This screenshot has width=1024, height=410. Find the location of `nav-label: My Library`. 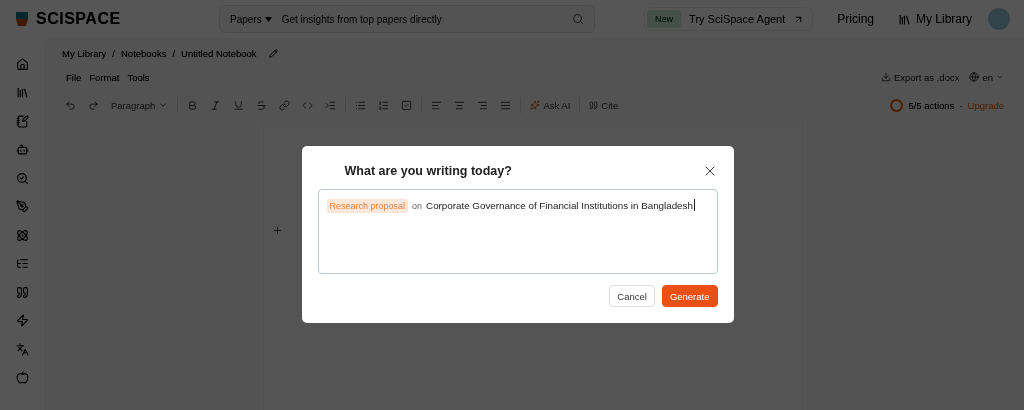

nav-label: My Library is located at coordinates (944, 19).